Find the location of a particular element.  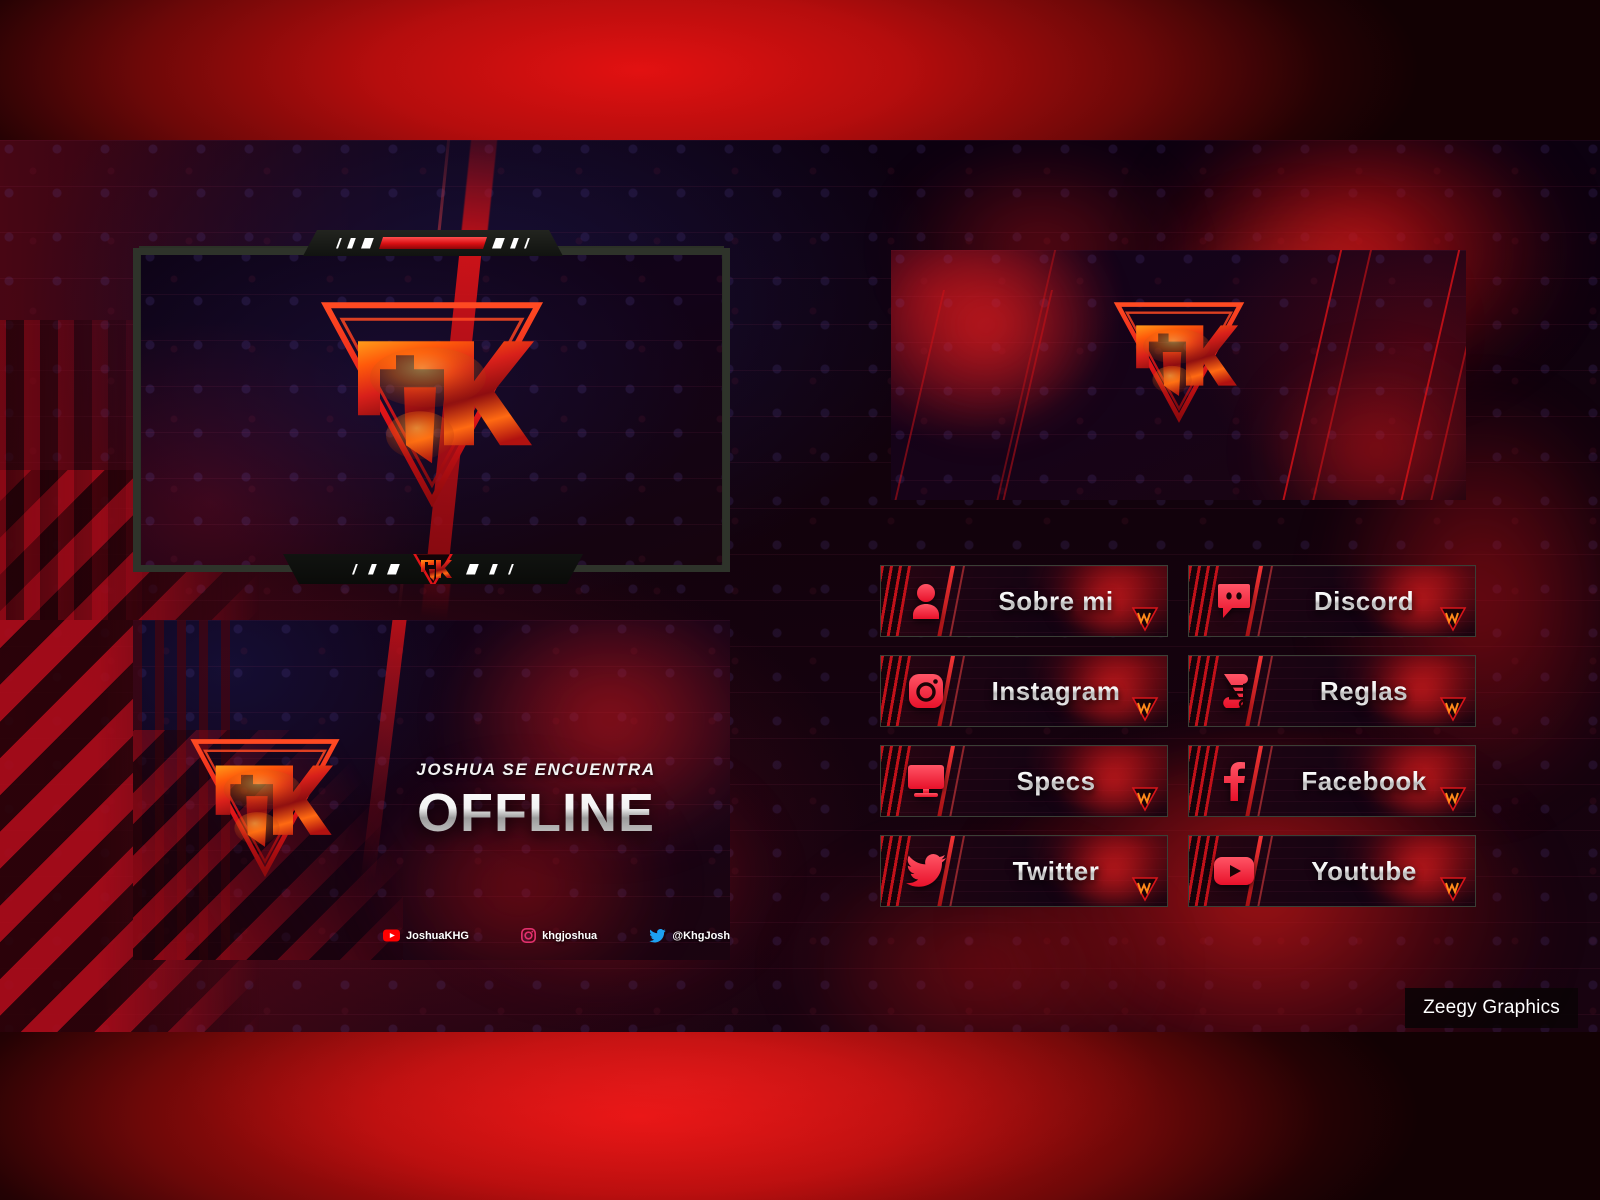

offline-text-block: JOSHUA SE ENCUENTRA OFFLINE is located at coordinates (536, 802).